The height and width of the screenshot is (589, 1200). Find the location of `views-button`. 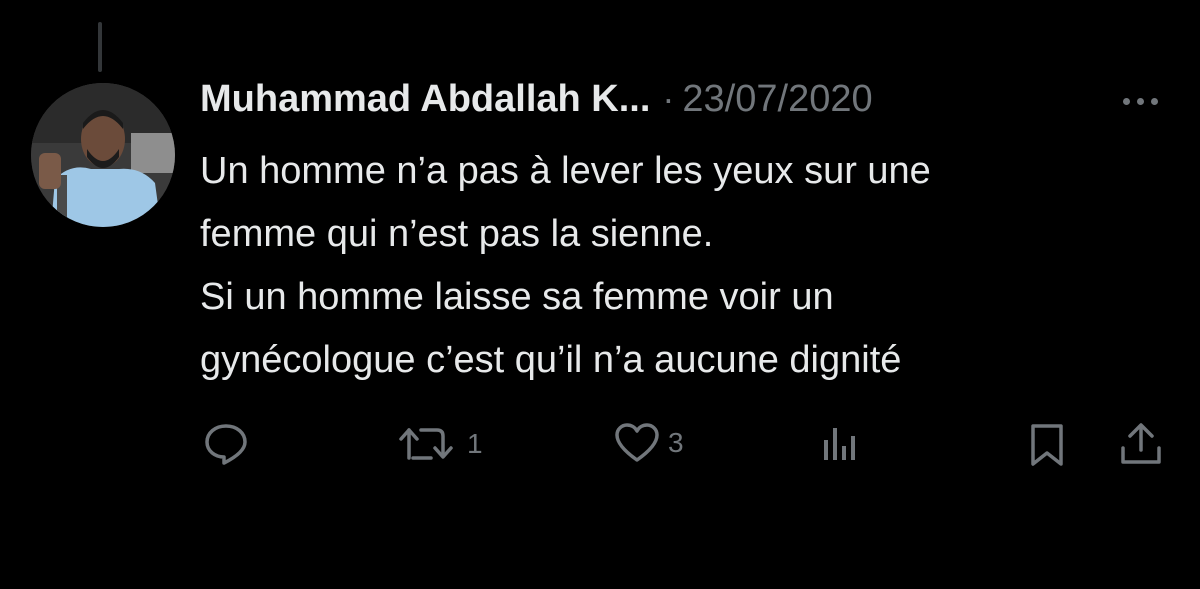

views-button is located at coordinates (840, 444).